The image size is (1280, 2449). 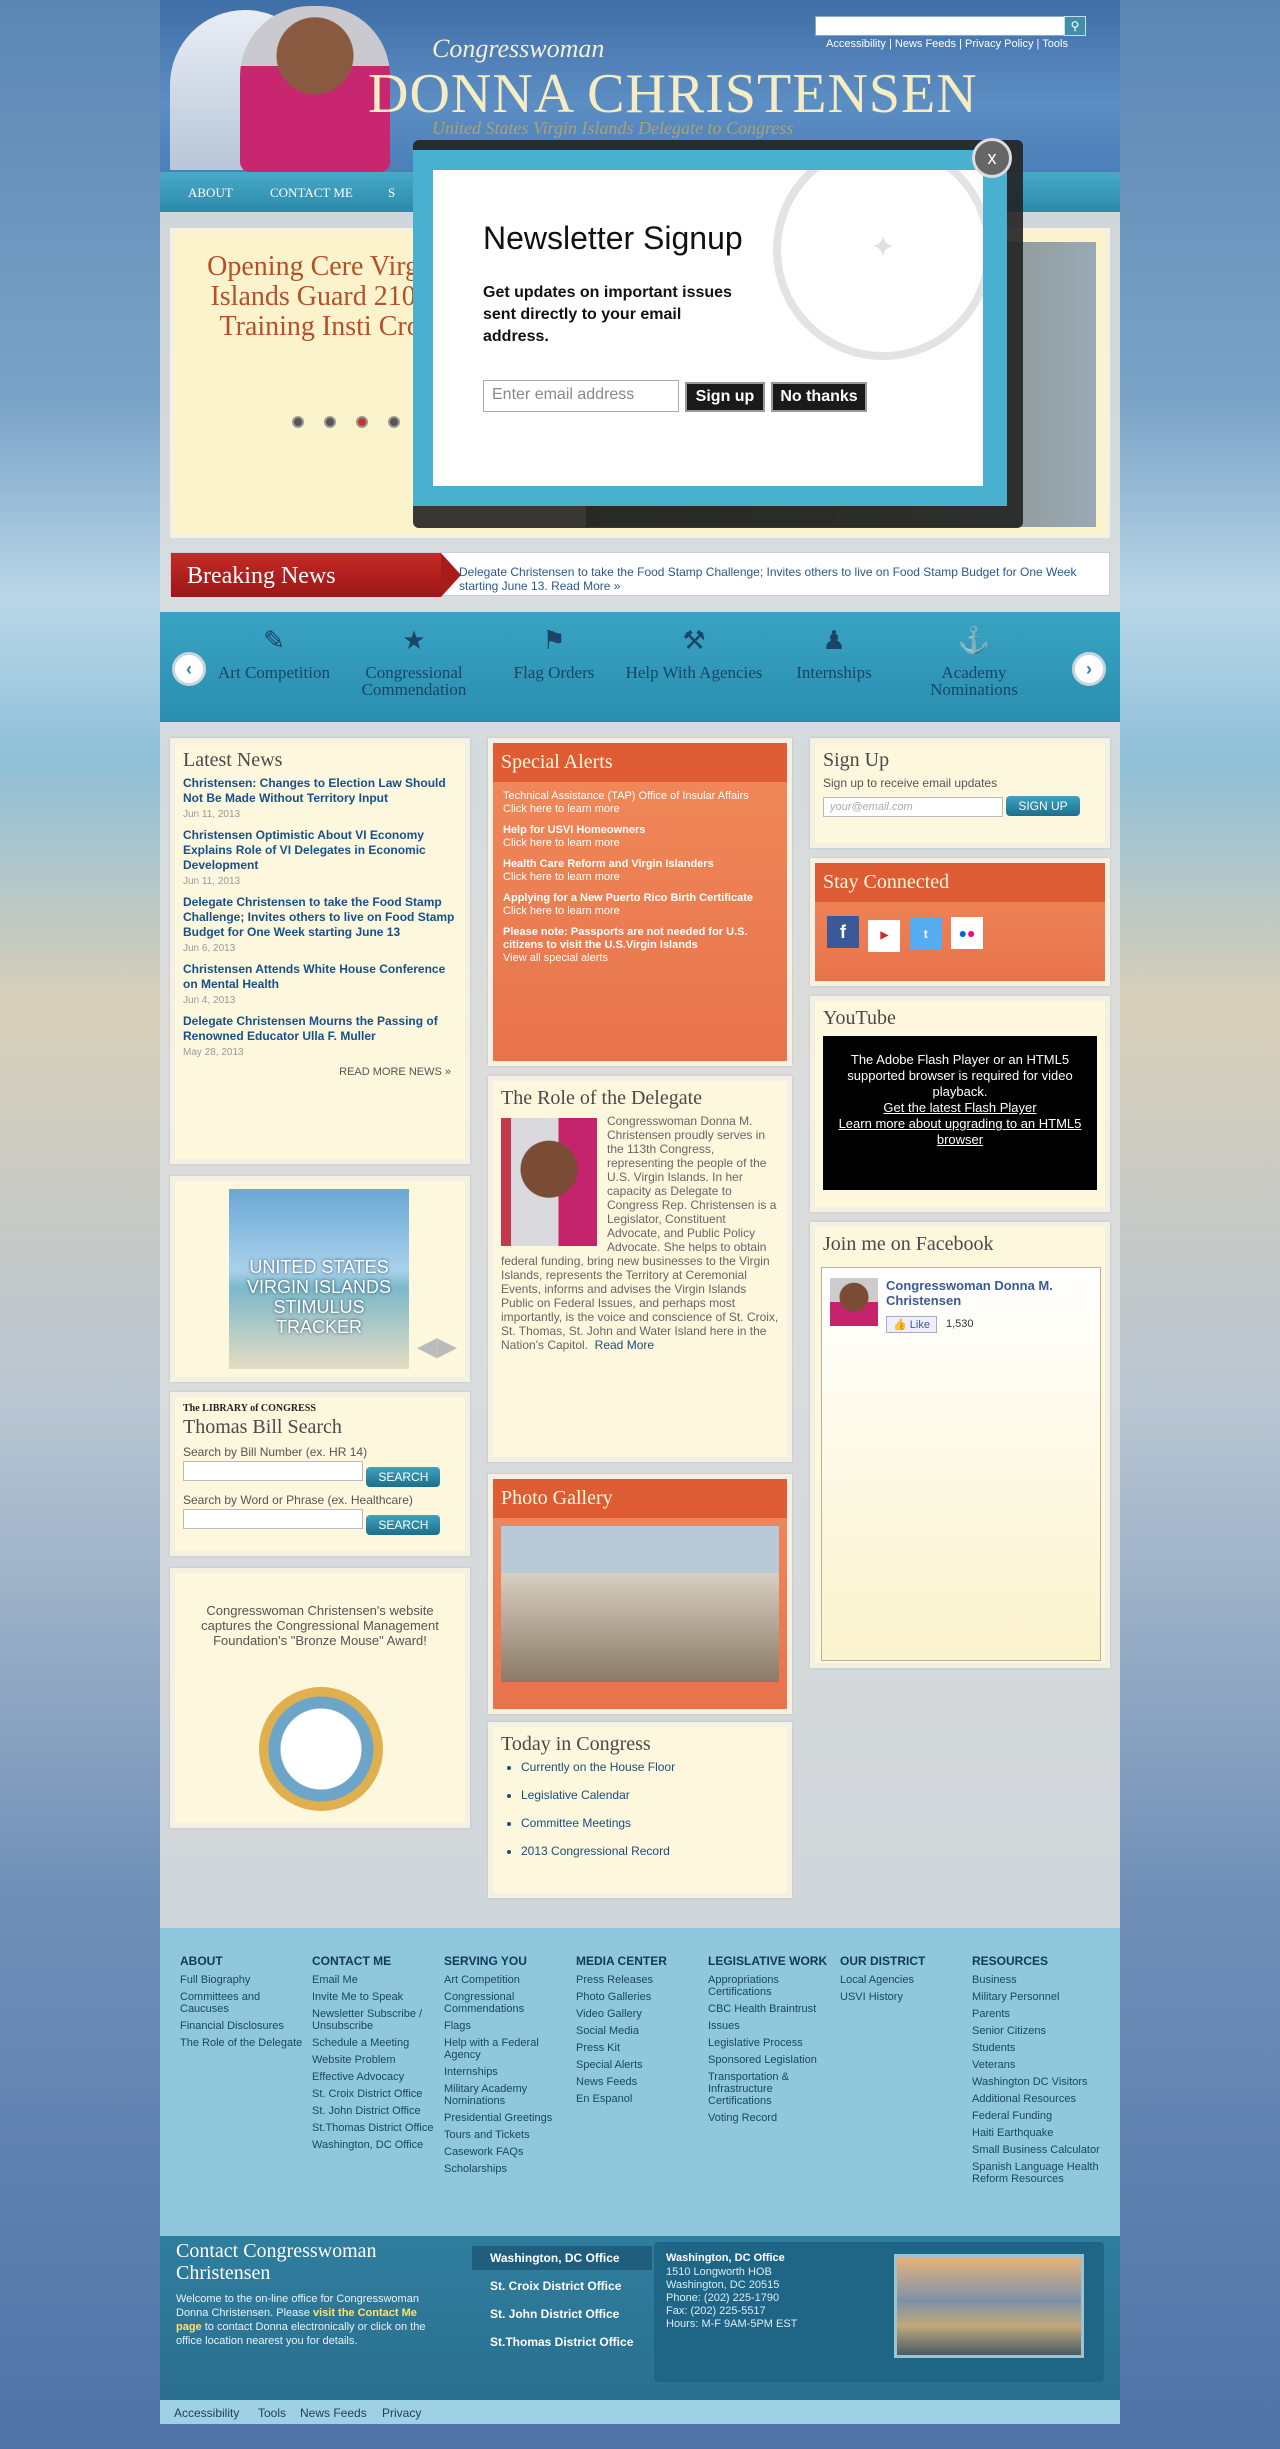 I want to click on flash-player-link: Get the latest Flash Player, so click(x=960, y=1108).